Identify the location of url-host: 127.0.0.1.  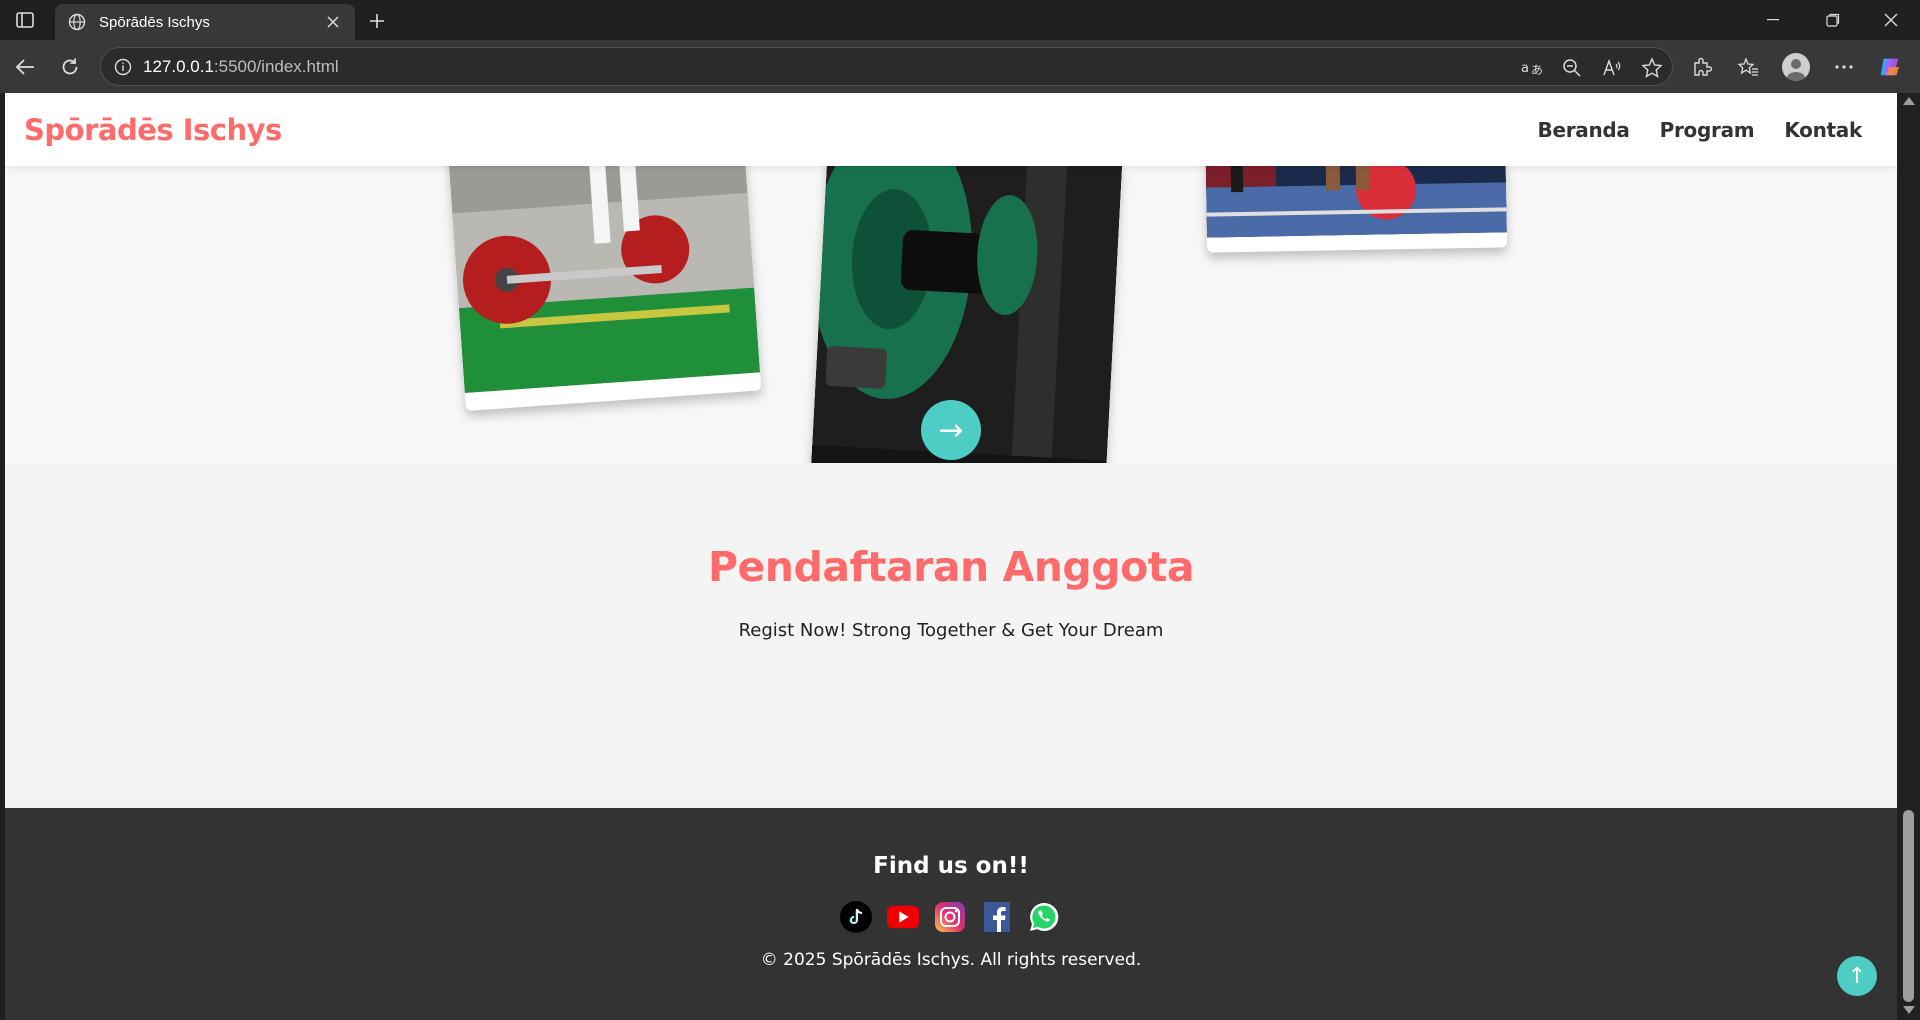
(178, 66).